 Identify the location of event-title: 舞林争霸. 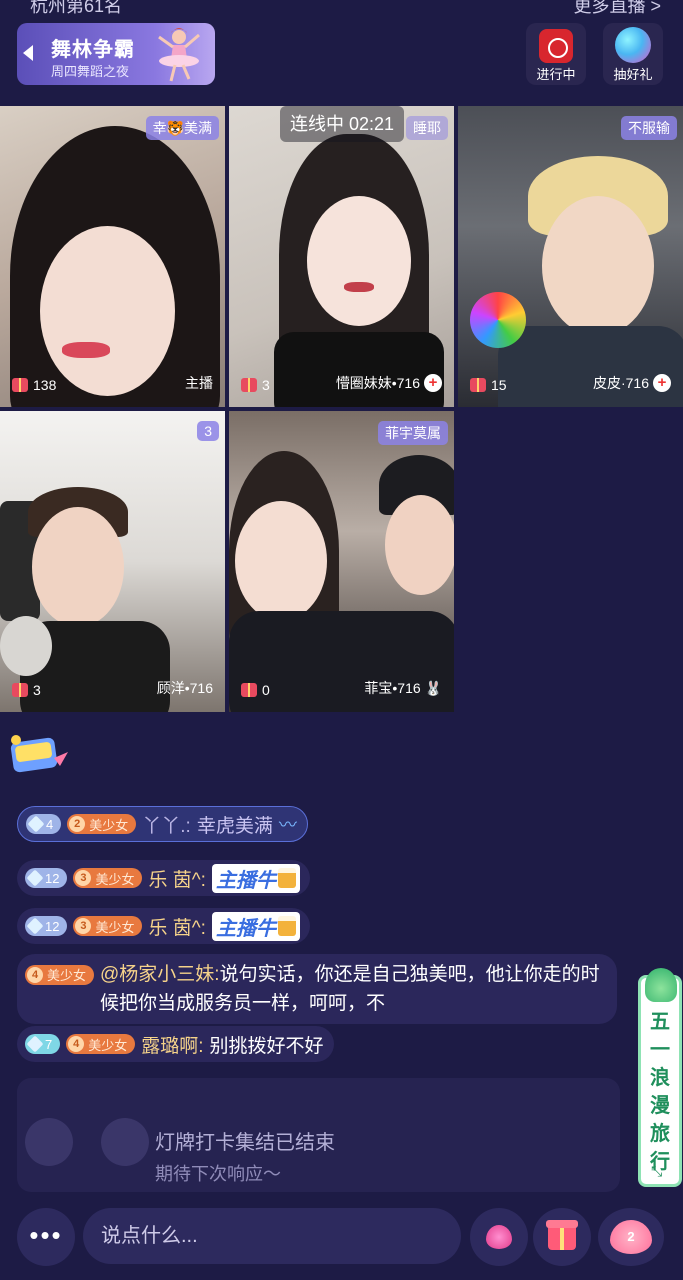
(93, 50).